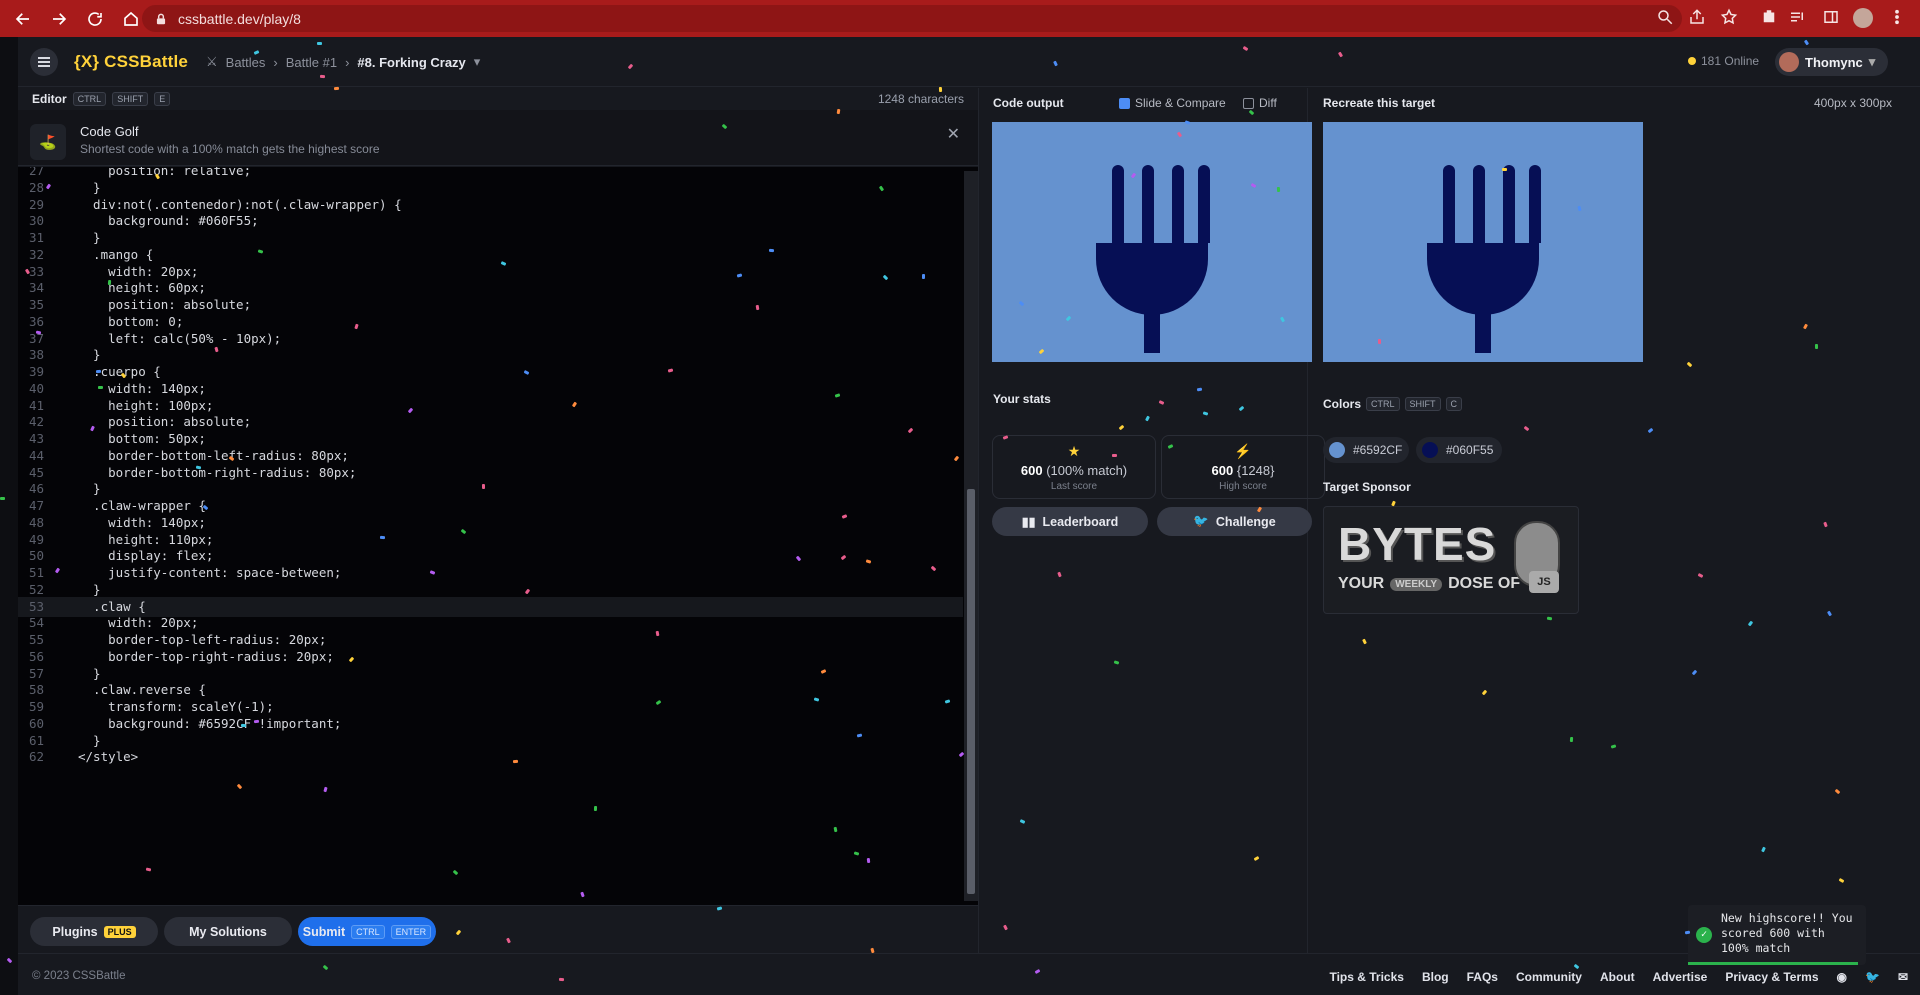  Describe the element at coordinates (165, 172) in the screenshot. I see `line-text: position: relative;` at that location.